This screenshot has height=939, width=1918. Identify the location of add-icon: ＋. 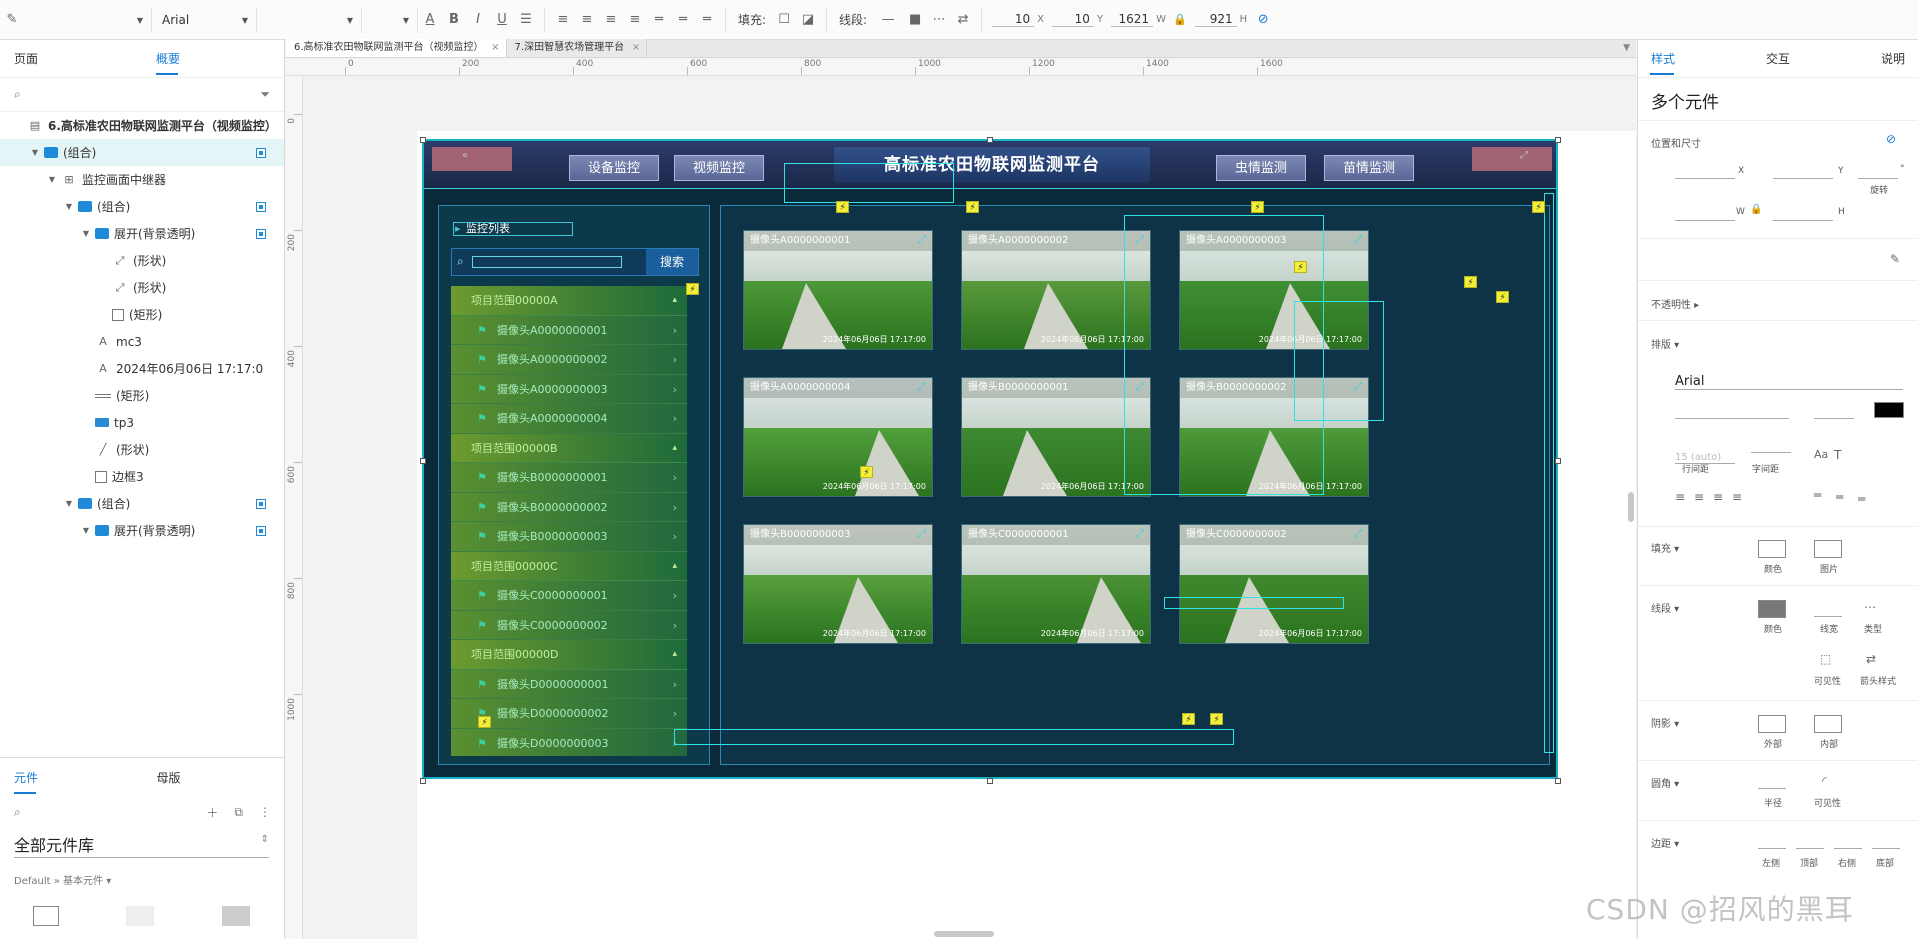
(212, 812).